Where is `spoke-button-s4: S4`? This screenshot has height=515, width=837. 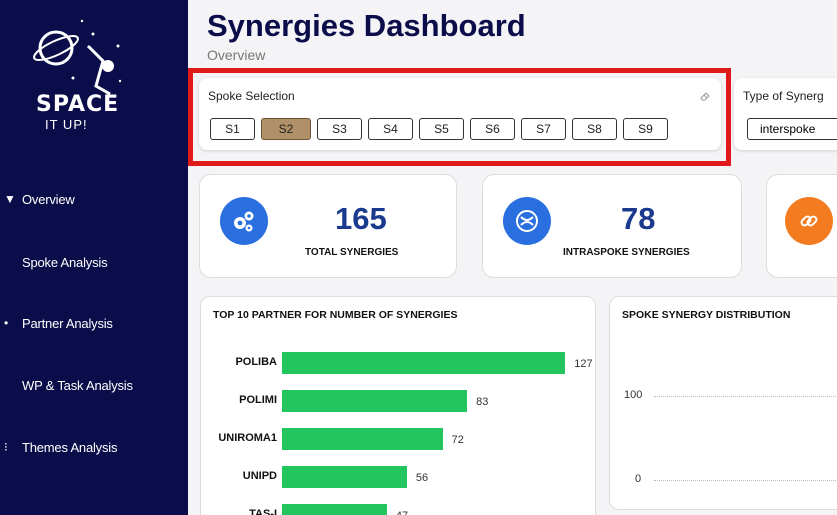 spoke-button-s4: S4 is located at coordinates (390, 129).